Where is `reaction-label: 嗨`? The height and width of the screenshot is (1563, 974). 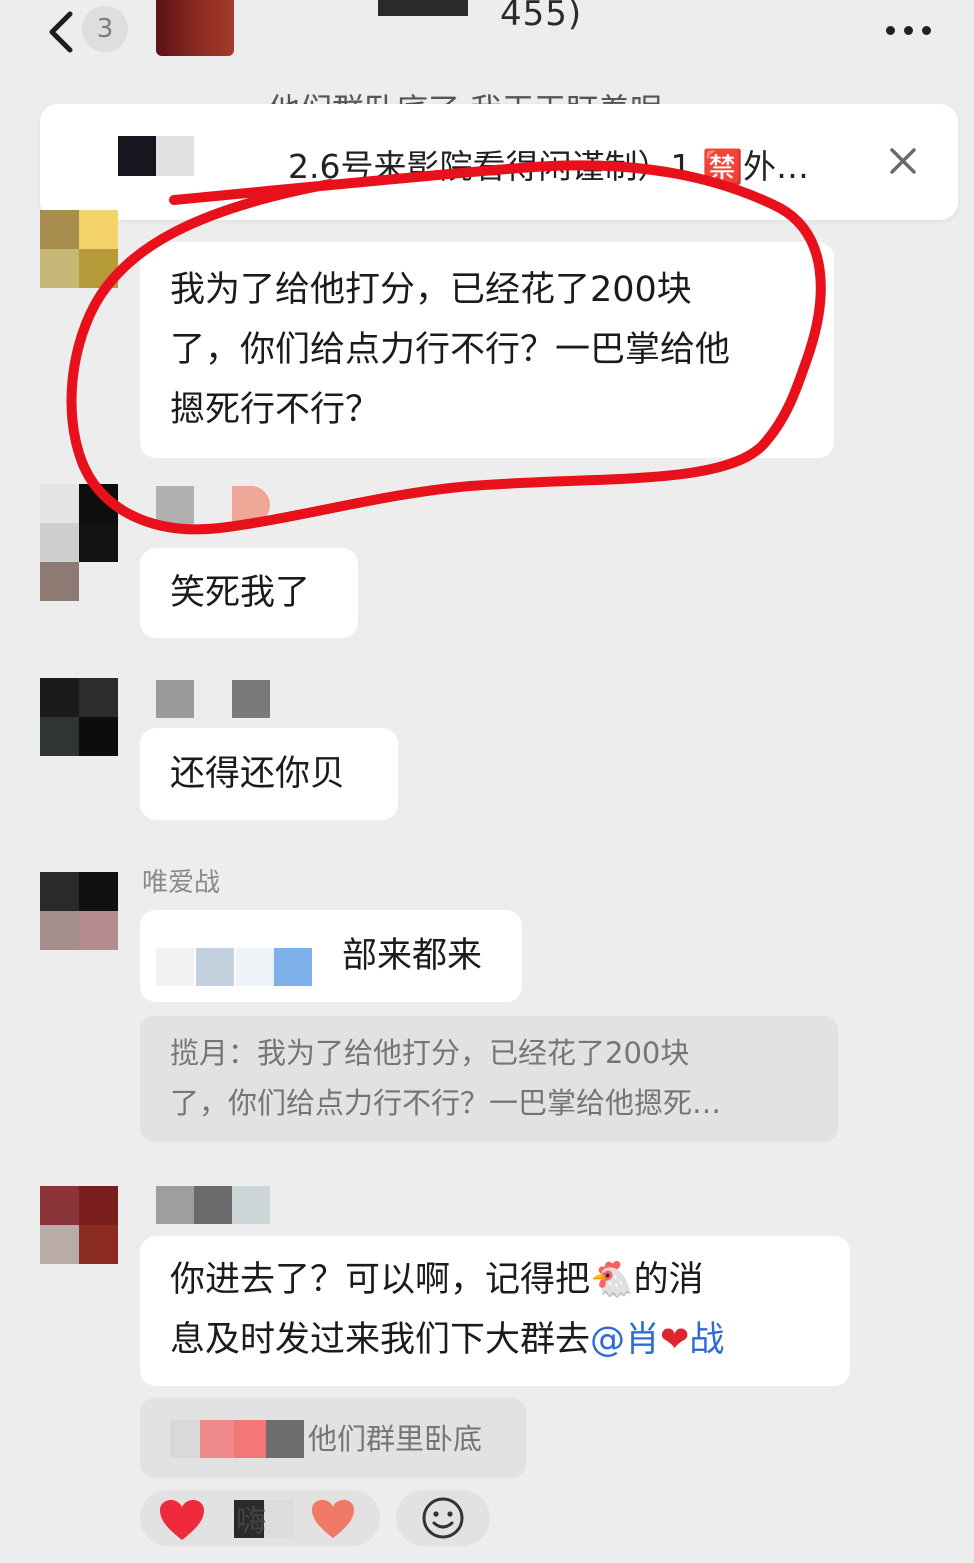
reaction-label: 嗨 is located at coordinates (251, 1521).